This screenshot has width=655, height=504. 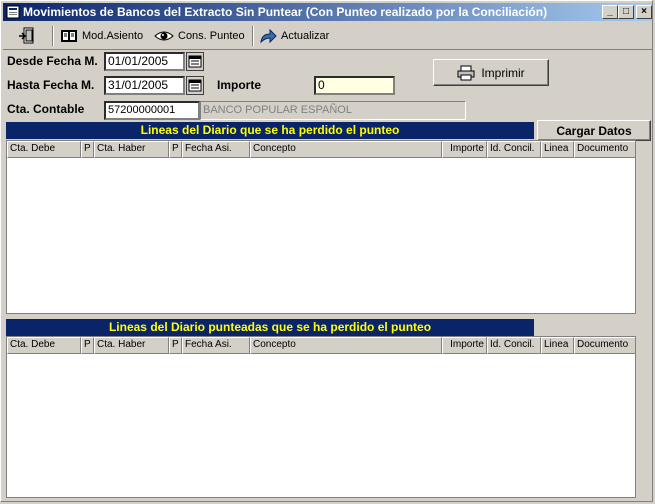 What do you see at coordinates (610, 12) in the screenshot?
I see `minimize-button: _` at bounding box center [610, 12].